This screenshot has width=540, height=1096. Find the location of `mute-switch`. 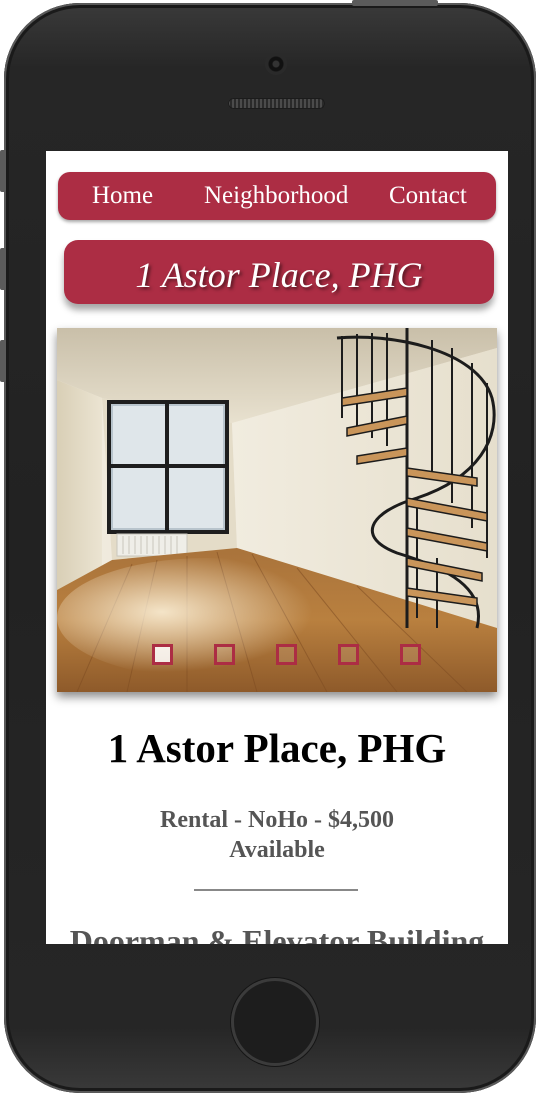

mute-switch is located at coordinates (3, 171).